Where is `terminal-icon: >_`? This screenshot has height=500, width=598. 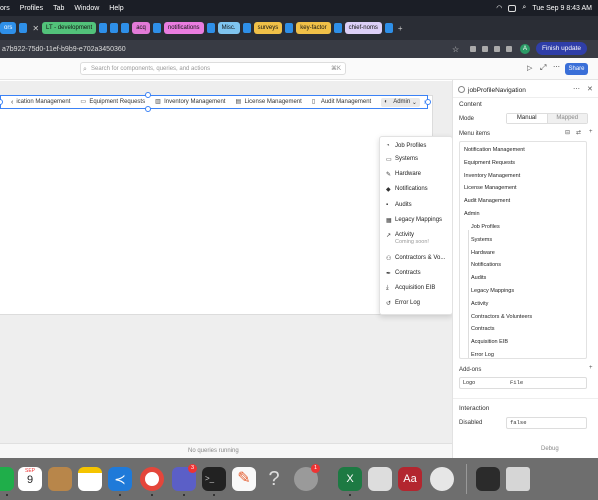 terminal-icon: >_ is located at coordinates (214, 479).